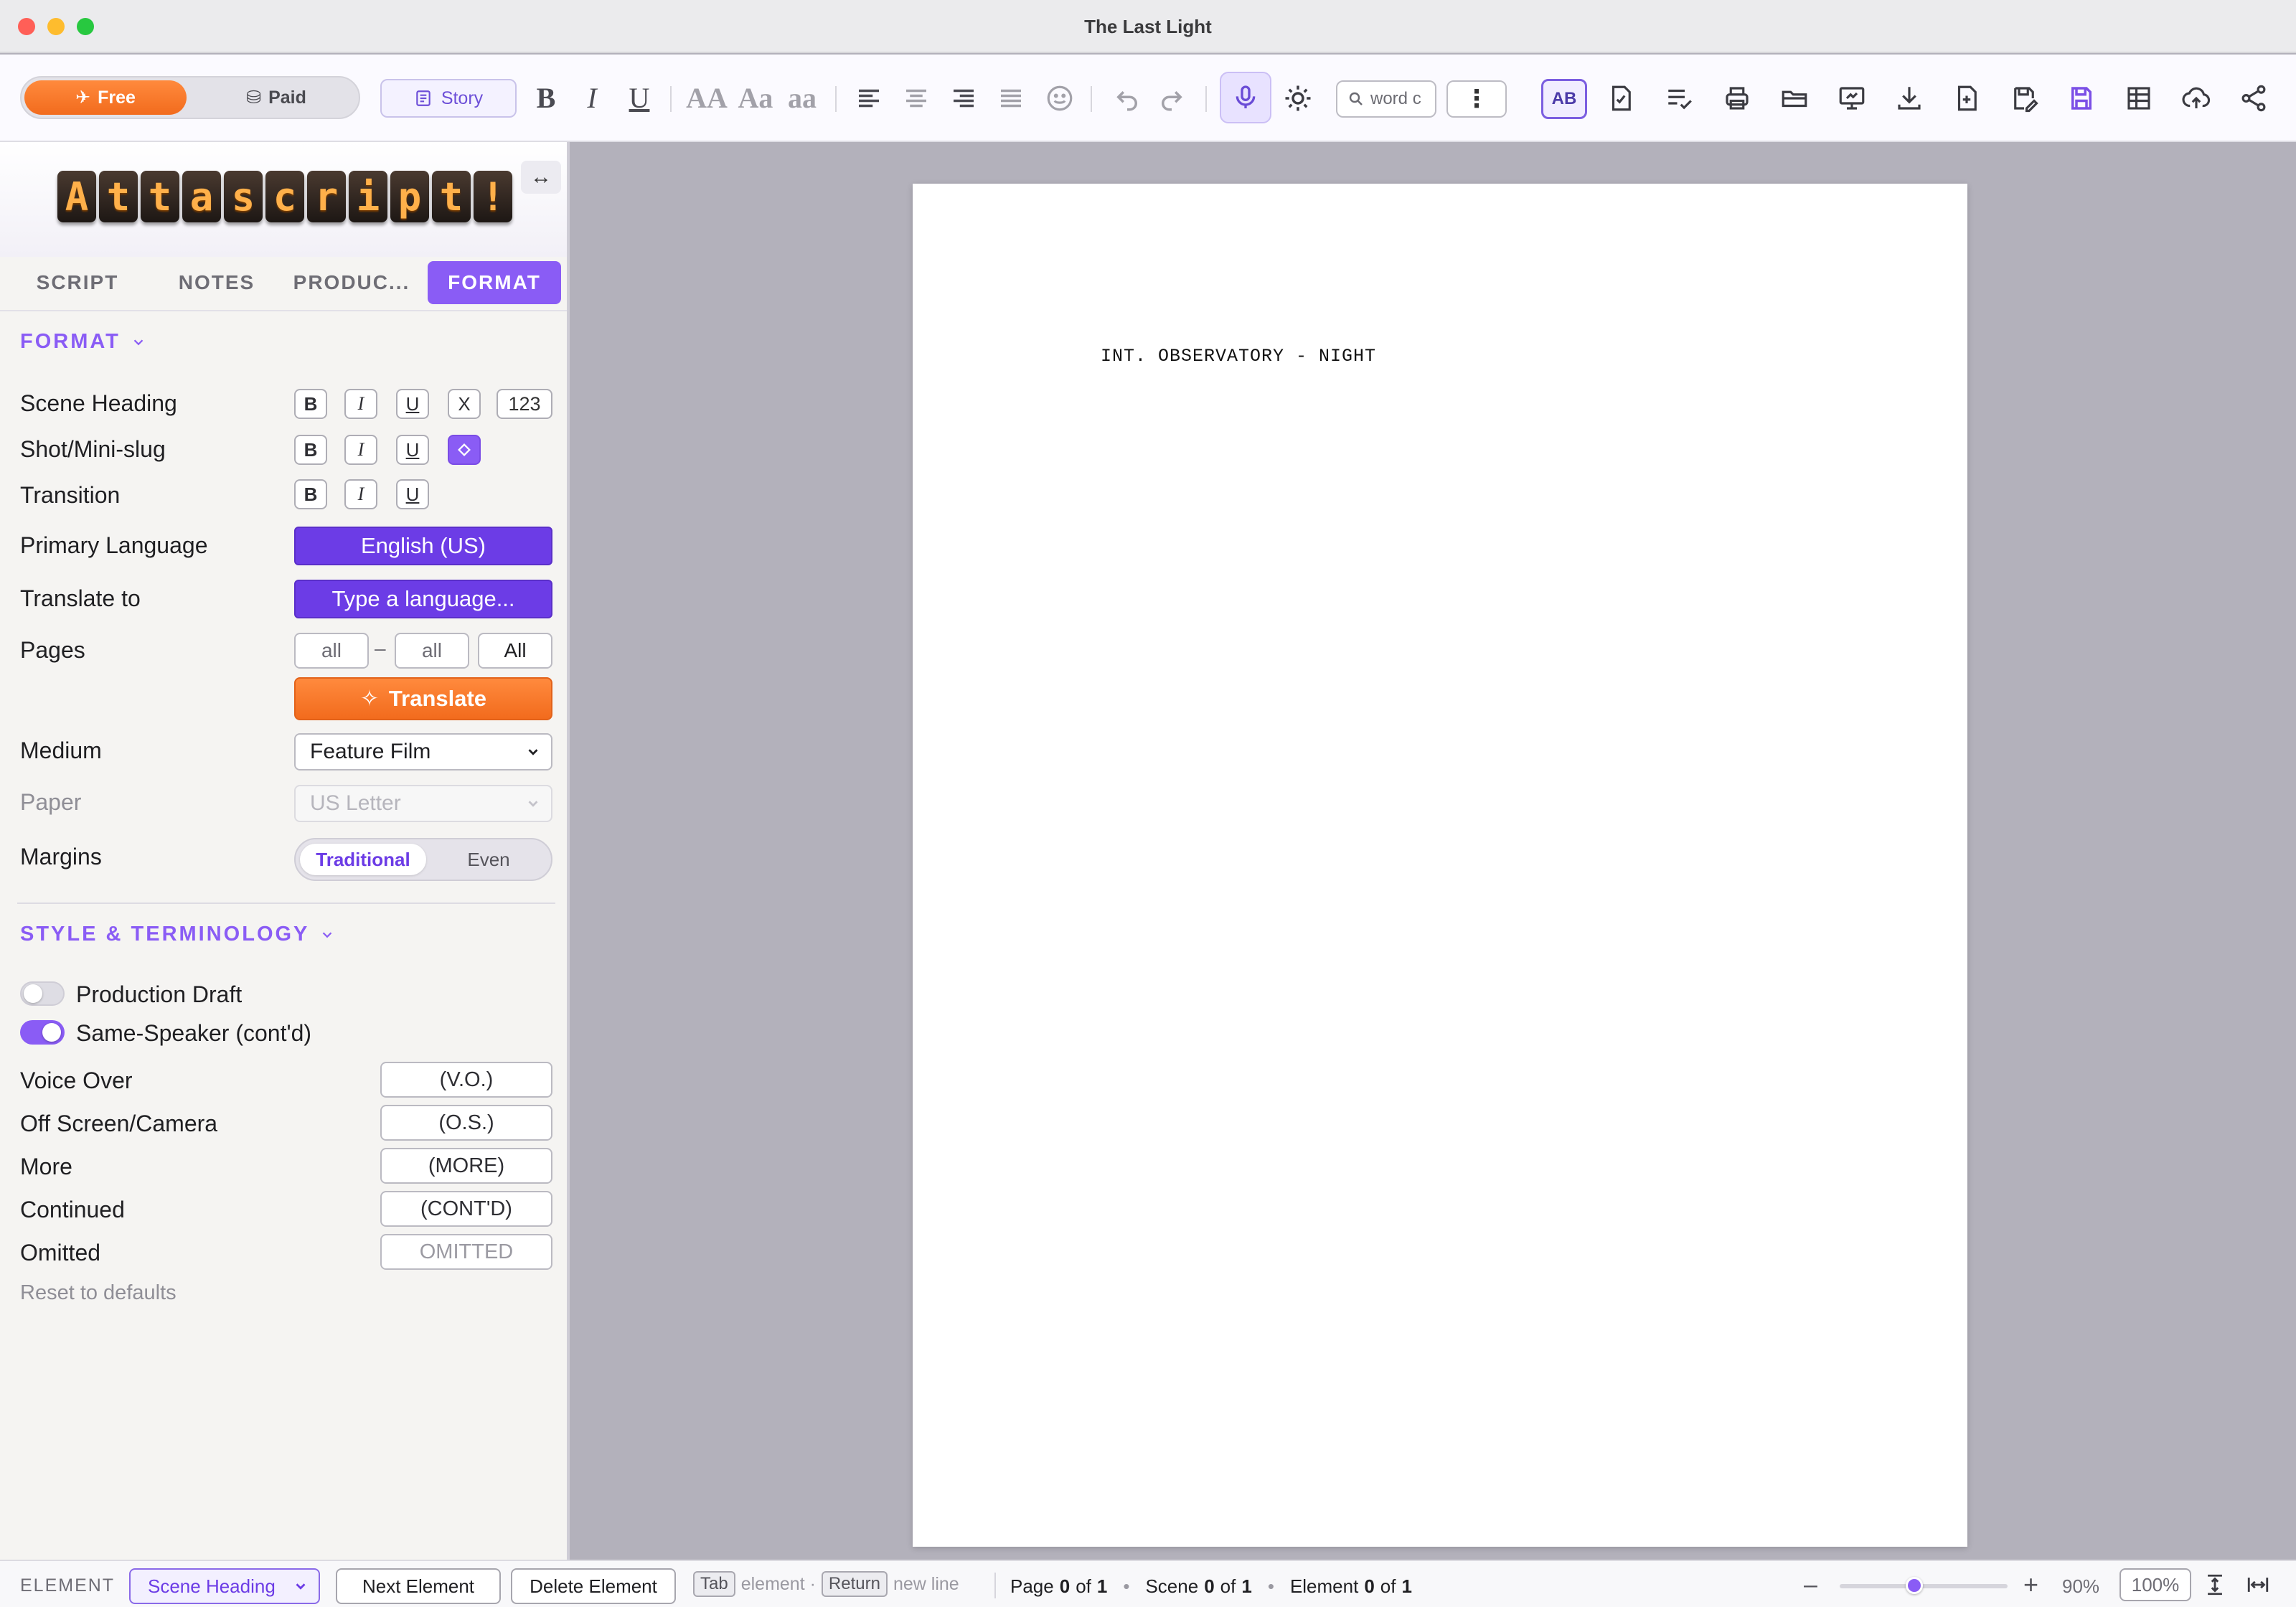 This screenshot has height=1607, width=2296. What do you see at coordinates (1060, 98) in the screenshot?
I see `emoji-icon` at bounding box center [1060, 98].